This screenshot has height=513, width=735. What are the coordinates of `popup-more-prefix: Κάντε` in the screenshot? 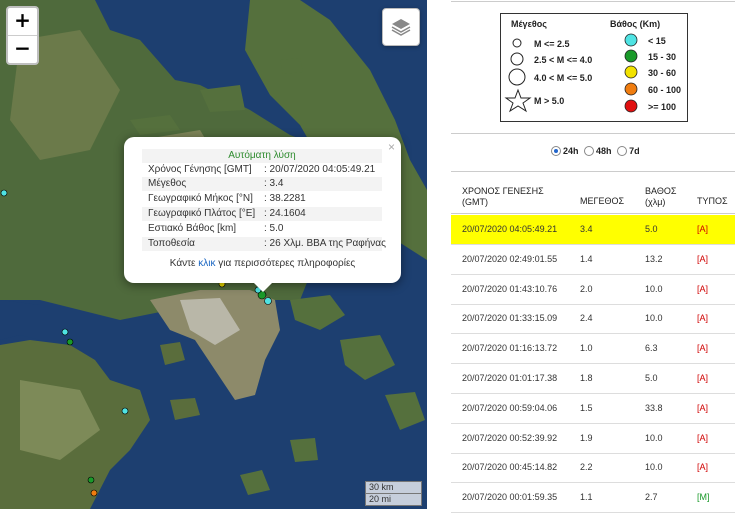 It's located at (184, 263).